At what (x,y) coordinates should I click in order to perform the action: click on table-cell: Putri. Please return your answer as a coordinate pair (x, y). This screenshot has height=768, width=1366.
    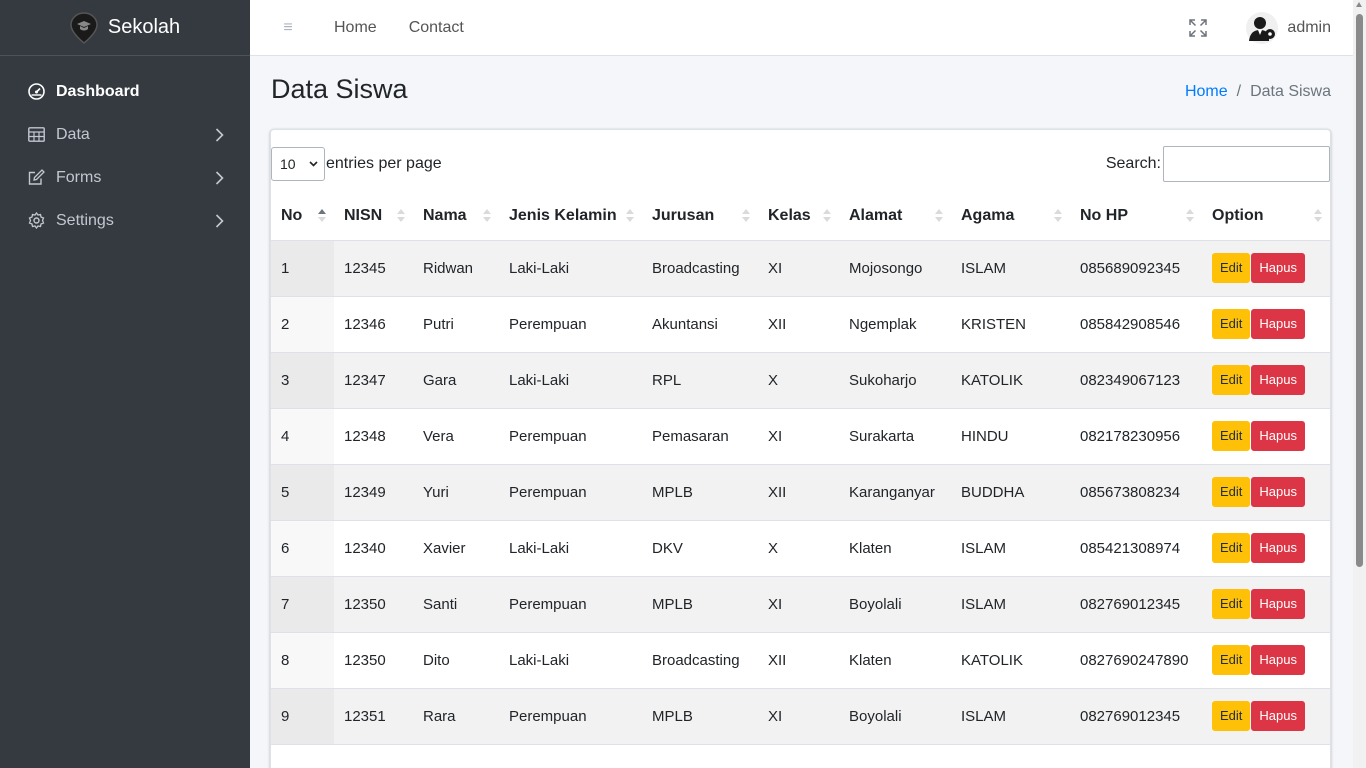
    Looking at the image, I should click on (456, 324).